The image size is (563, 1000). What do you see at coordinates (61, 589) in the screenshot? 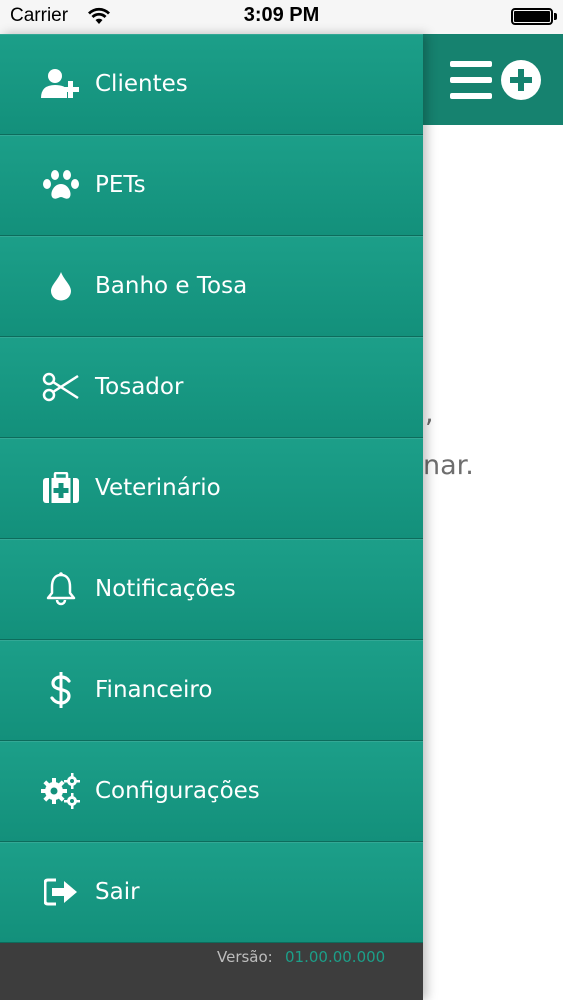
I see `bell-icon` at bounding box center [61, 589].